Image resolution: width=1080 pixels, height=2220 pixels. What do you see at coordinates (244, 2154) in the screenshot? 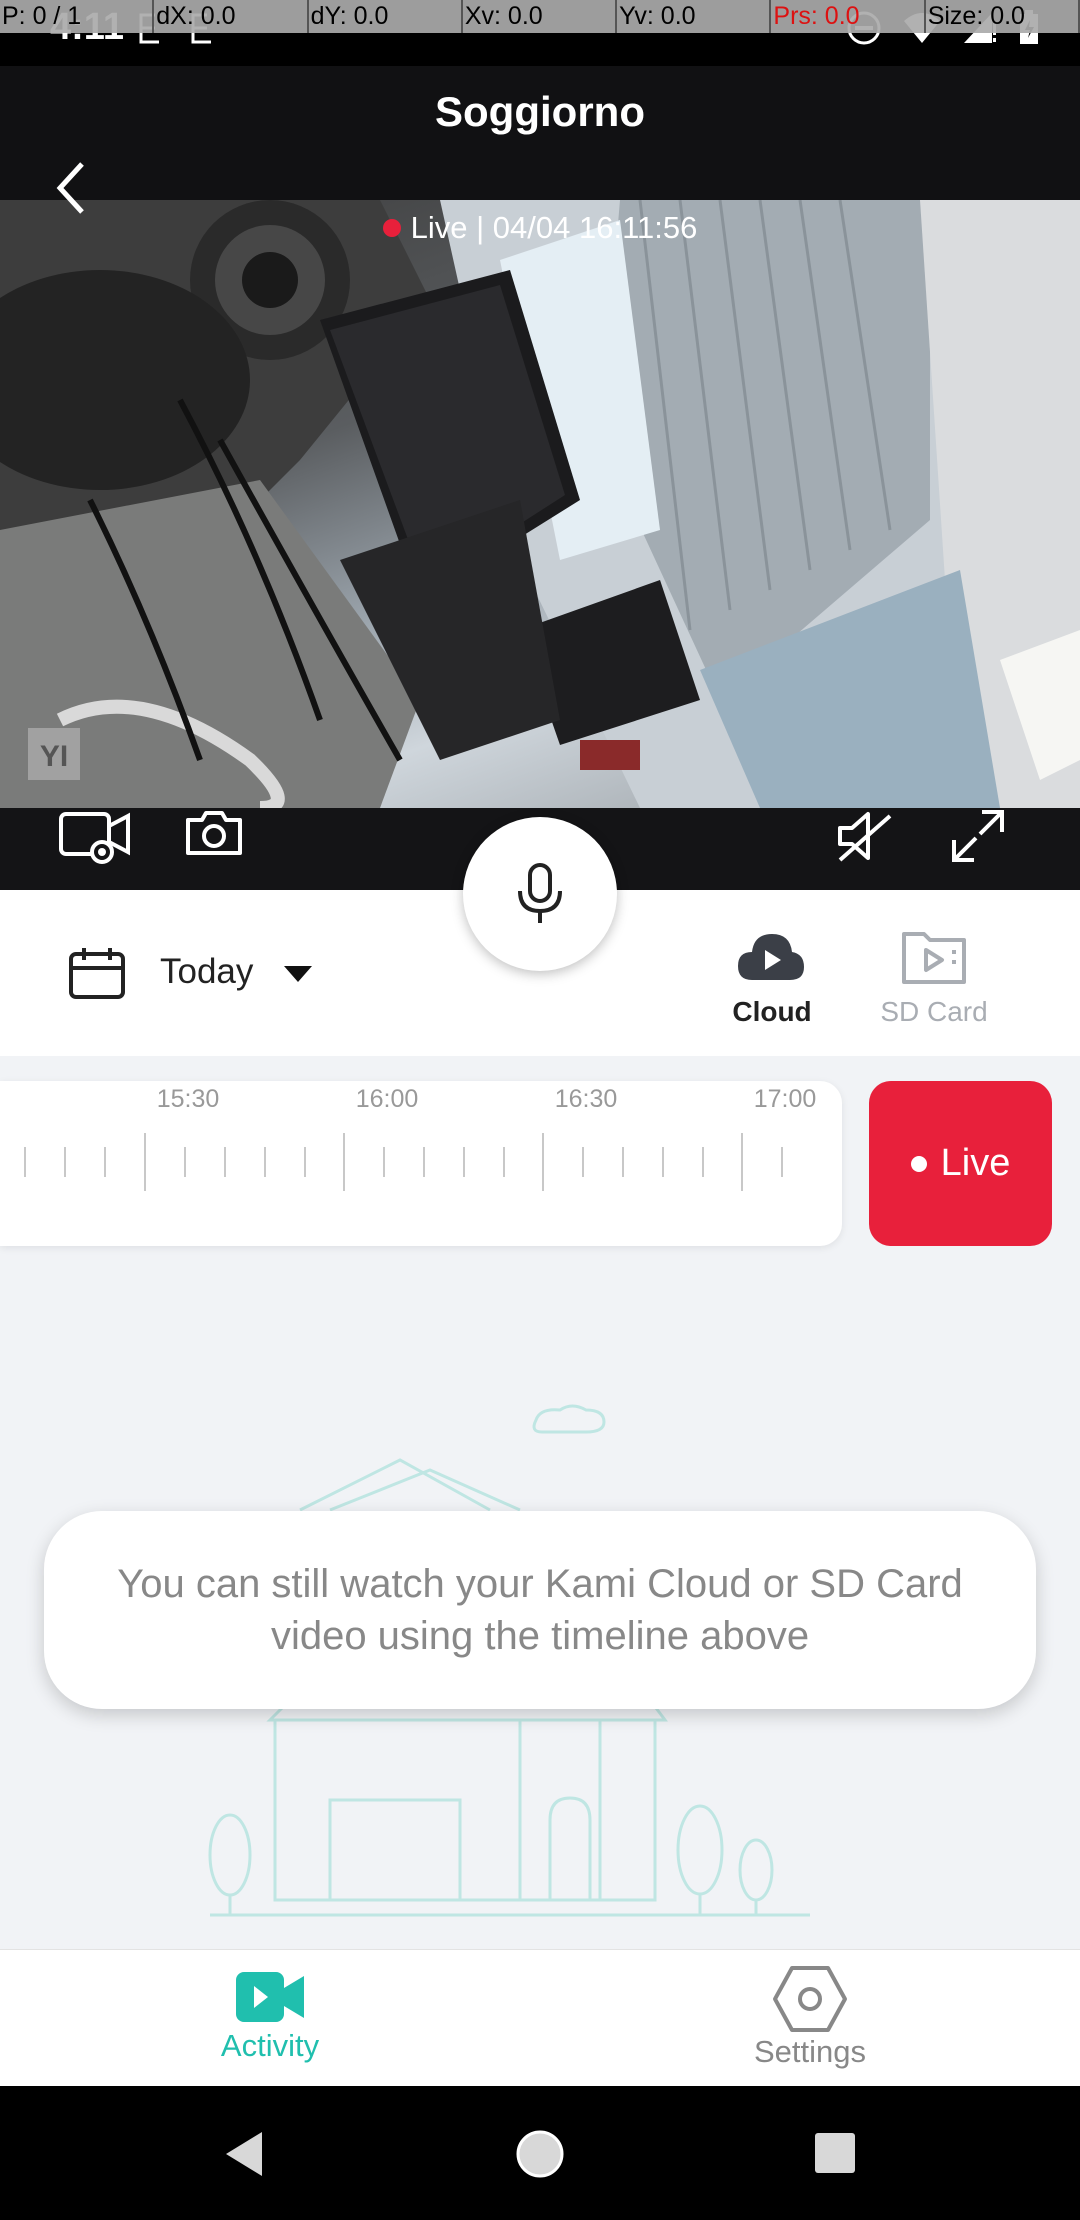
I see `back-nav-icon` at bounding box center [244, 2154].